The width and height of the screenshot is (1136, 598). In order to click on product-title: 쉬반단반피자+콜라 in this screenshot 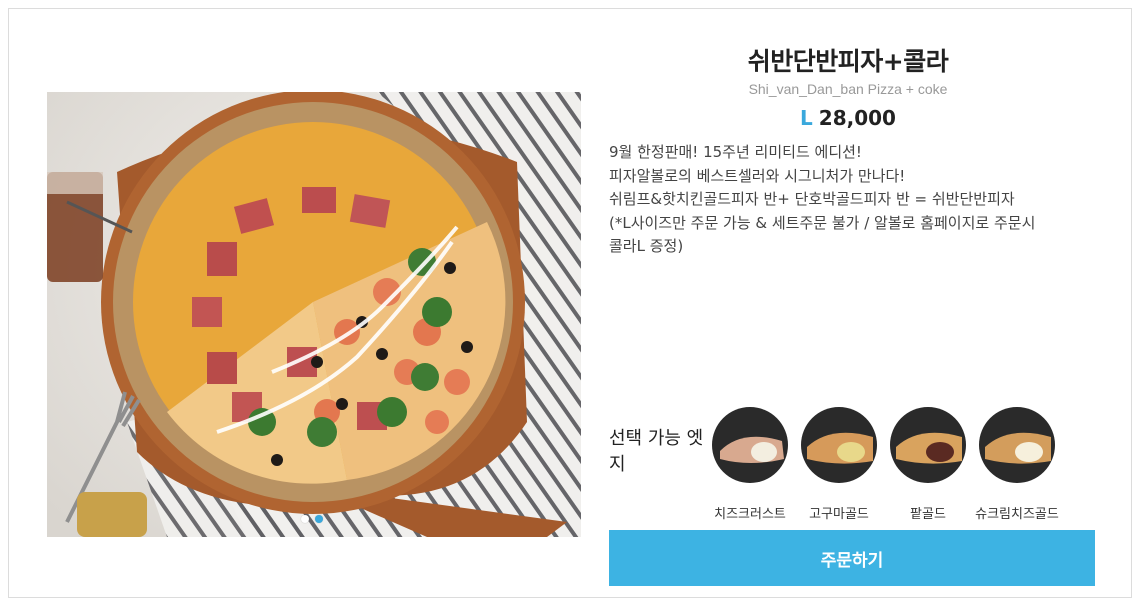, I will do `click(848, 61)`.